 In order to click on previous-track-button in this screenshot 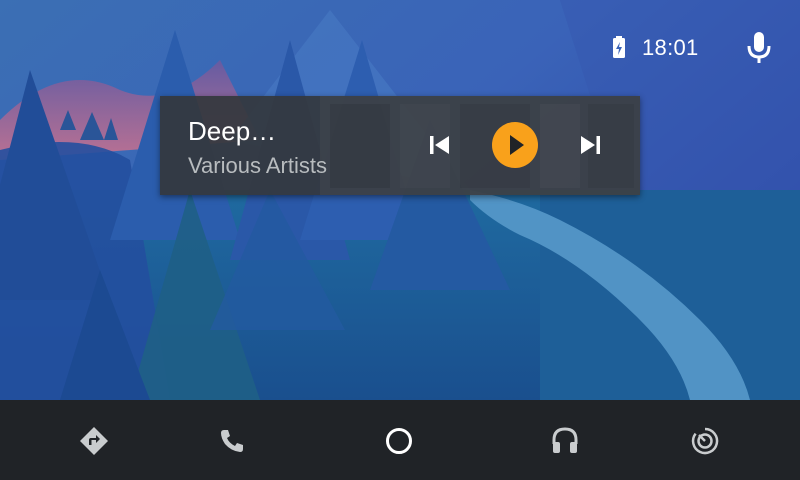, I will do `click(439, 145)`.